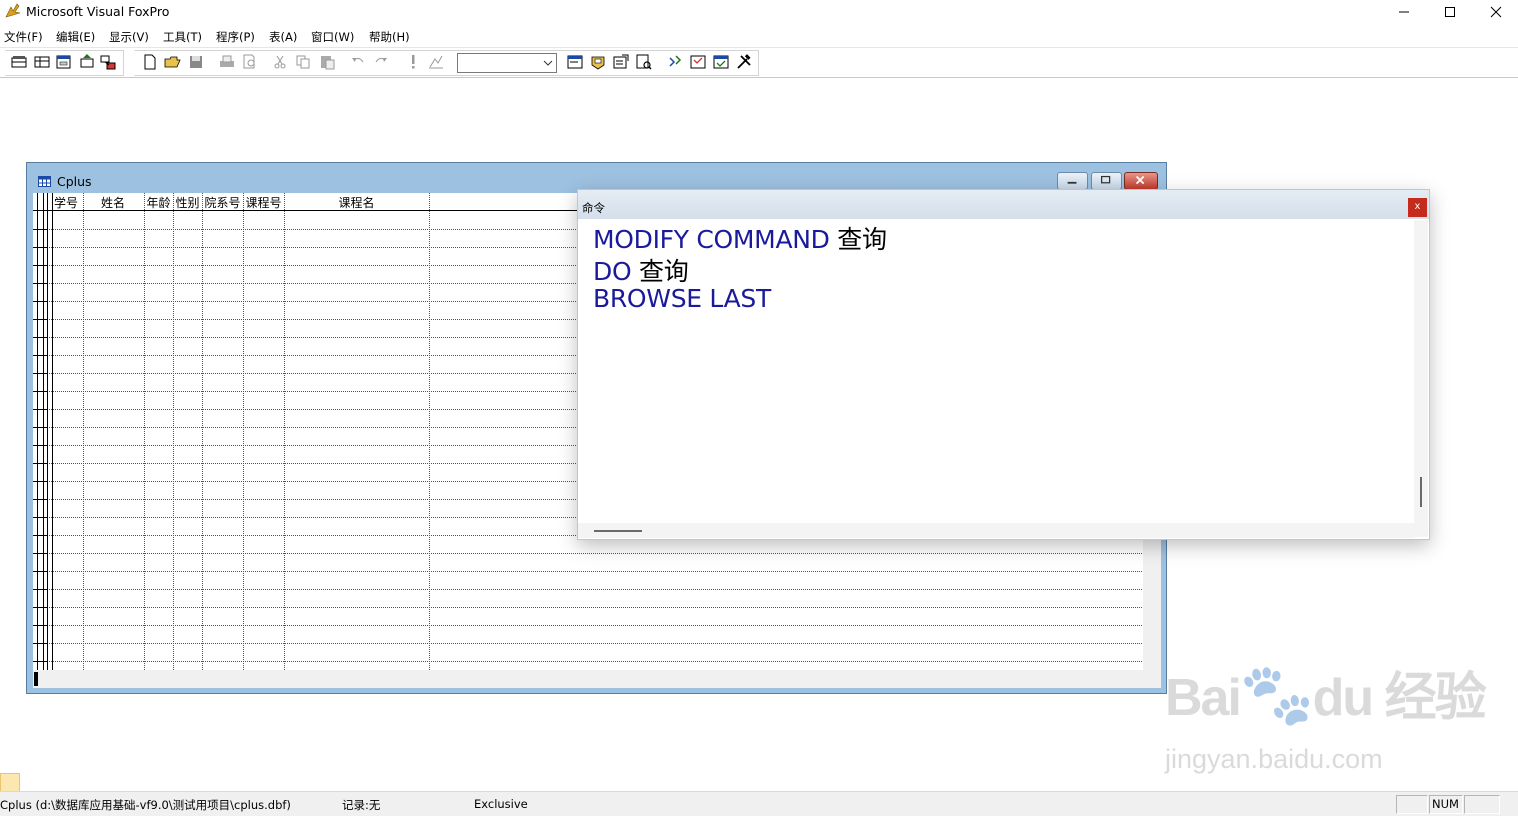  Describe the element at coordinates (507, 63) in the screenshot. I see `toolbar-combo-select` at that location.